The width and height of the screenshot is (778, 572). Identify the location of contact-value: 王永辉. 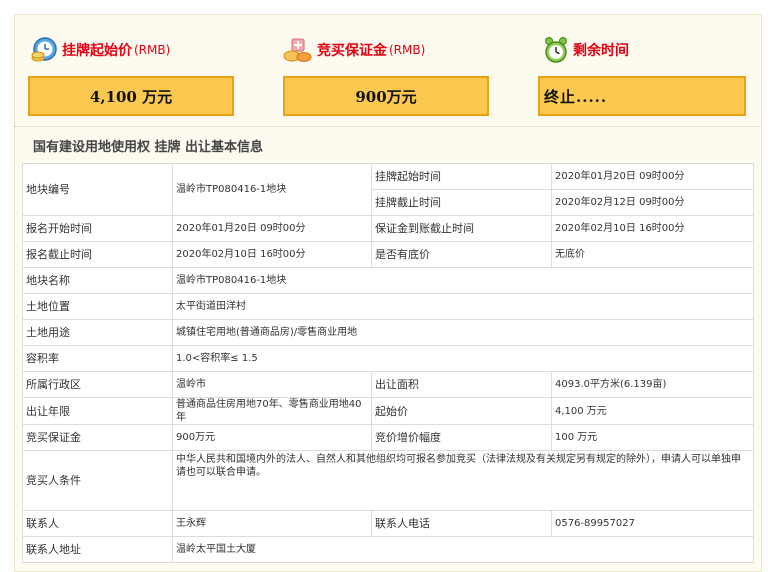
(272, 523).